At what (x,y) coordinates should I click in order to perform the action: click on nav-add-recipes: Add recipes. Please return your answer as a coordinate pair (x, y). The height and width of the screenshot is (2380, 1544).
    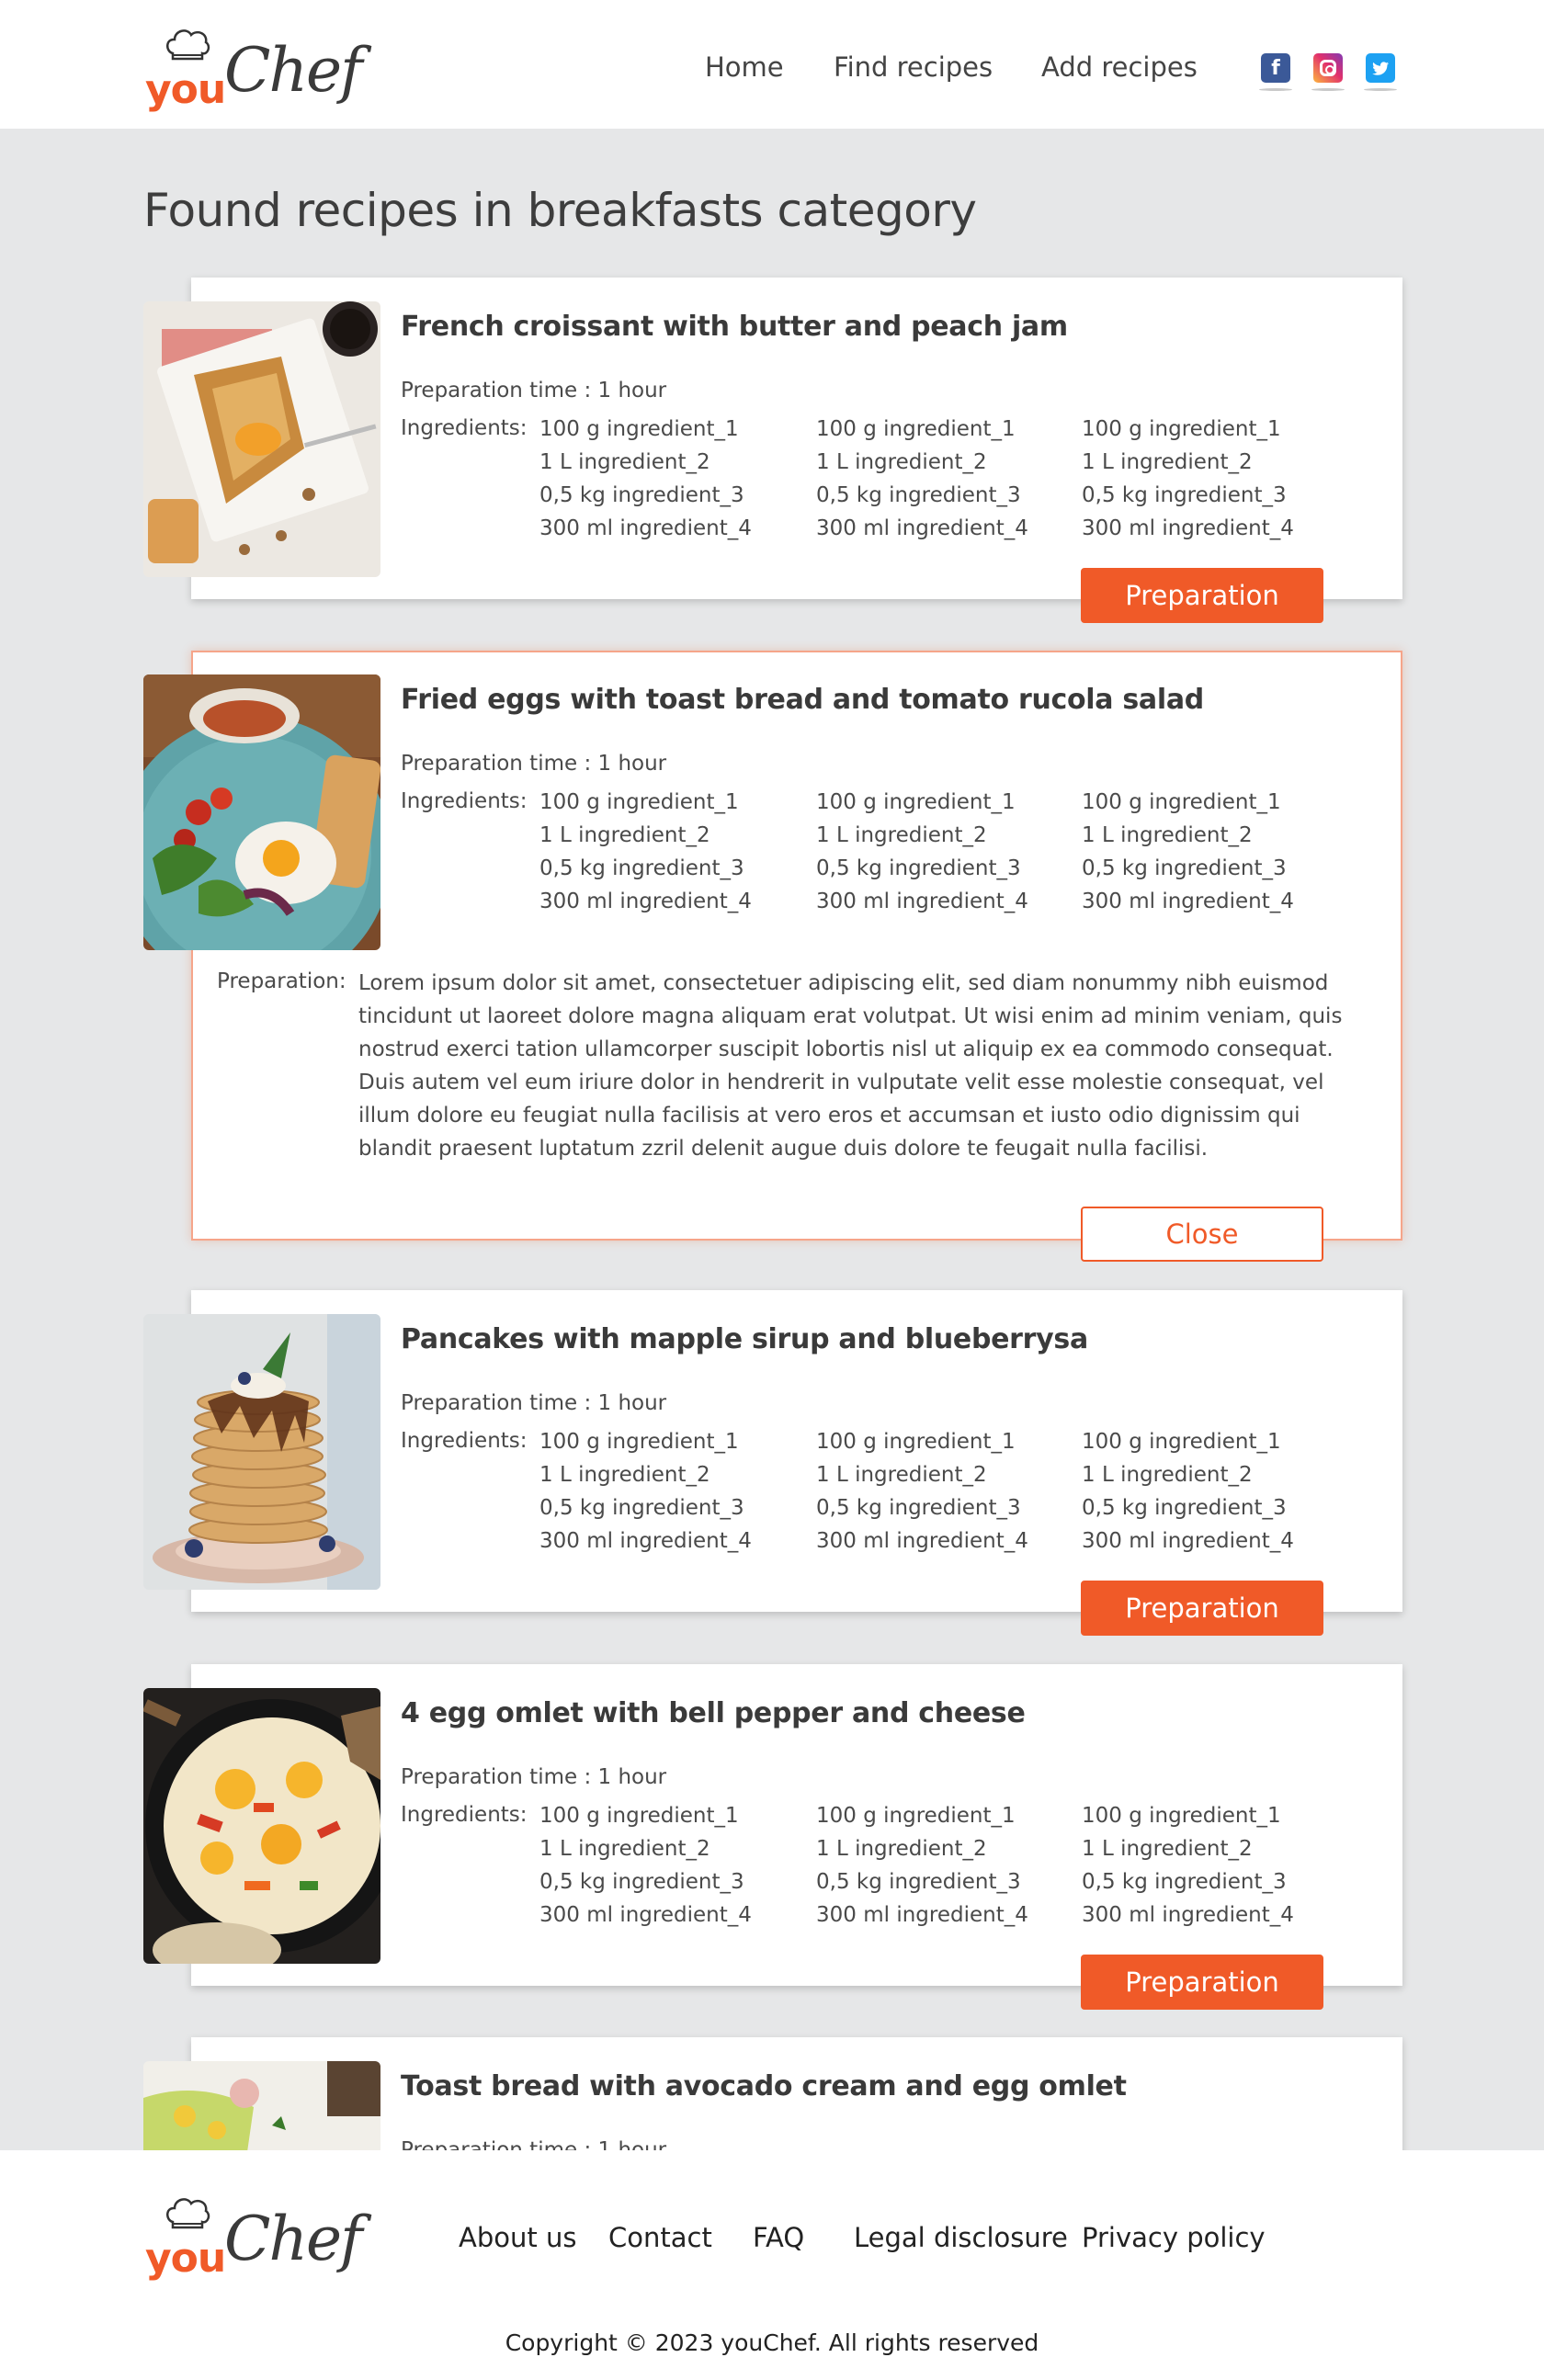
    Looking at the image, I should click on (1119, 67).